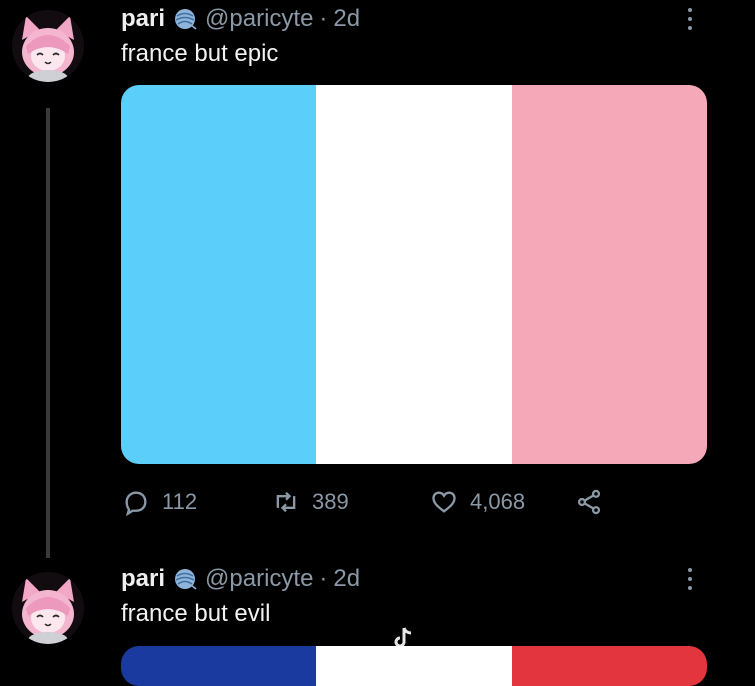 Image resolution: width=755 pixels, height=686 pixels. I want to click on like-button: 4,068, so click(502, 502).